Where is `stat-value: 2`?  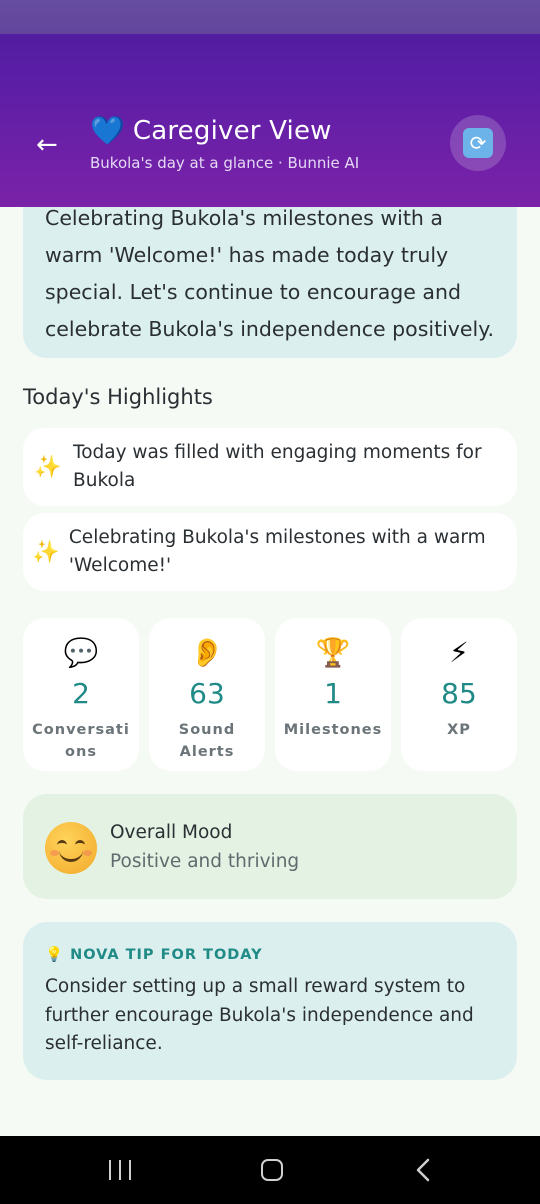 stat-value: 2 is located at coordinates (81, 693).